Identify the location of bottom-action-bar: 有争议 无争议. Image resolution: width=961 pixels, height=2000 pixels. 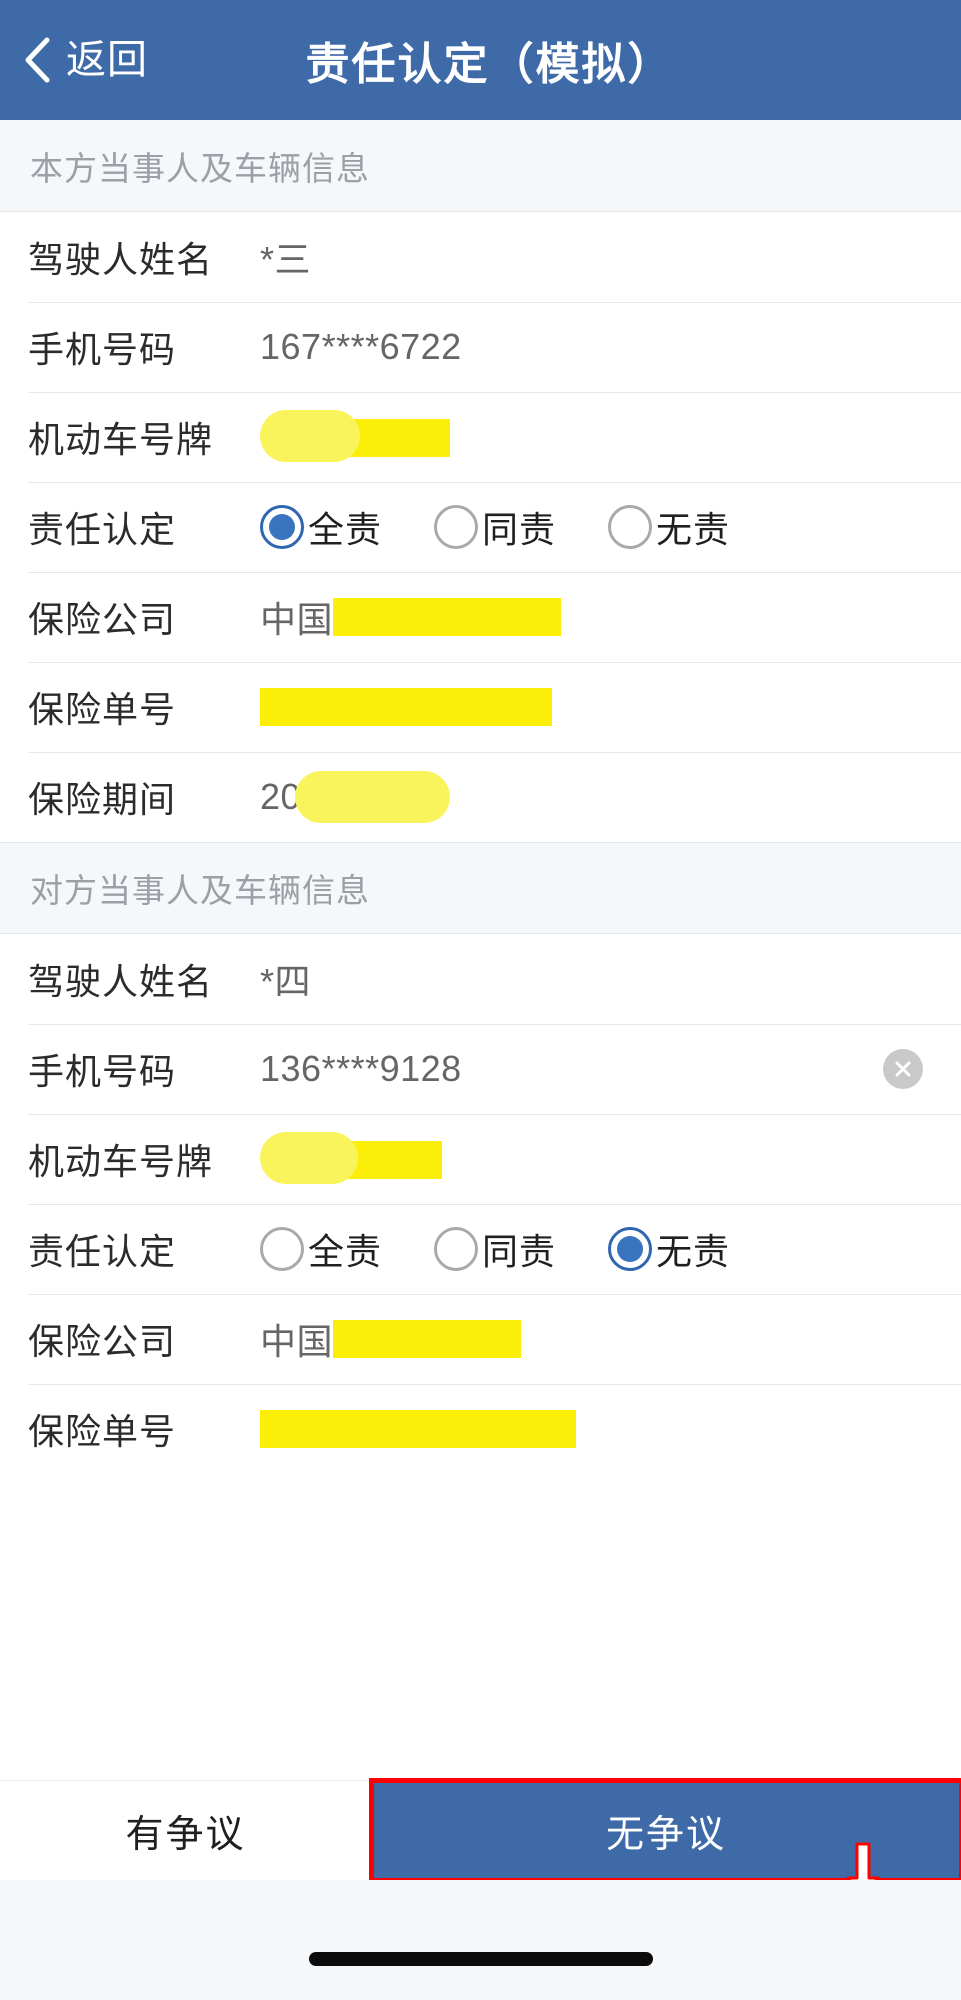
(480, 1830).